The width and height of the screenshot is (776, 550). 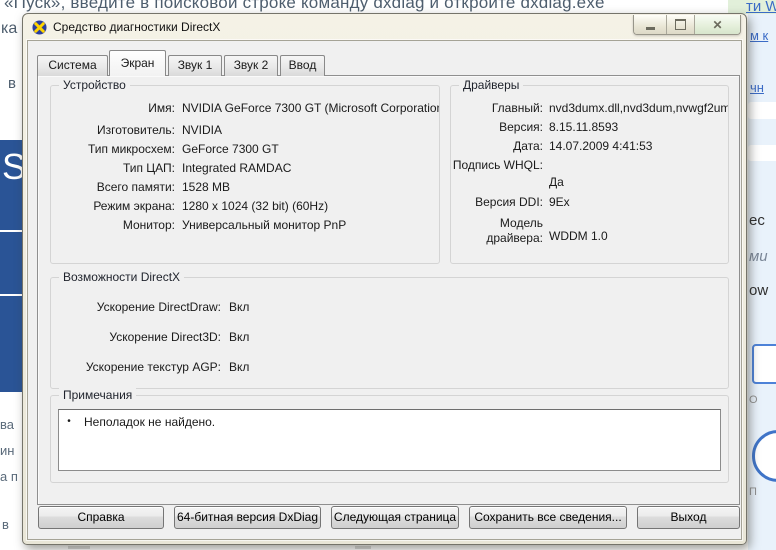 What do you see at coordinates (753, 400) in the screenshot?
I see `bg-text-fragment: О` at bounding box center [753, 400].